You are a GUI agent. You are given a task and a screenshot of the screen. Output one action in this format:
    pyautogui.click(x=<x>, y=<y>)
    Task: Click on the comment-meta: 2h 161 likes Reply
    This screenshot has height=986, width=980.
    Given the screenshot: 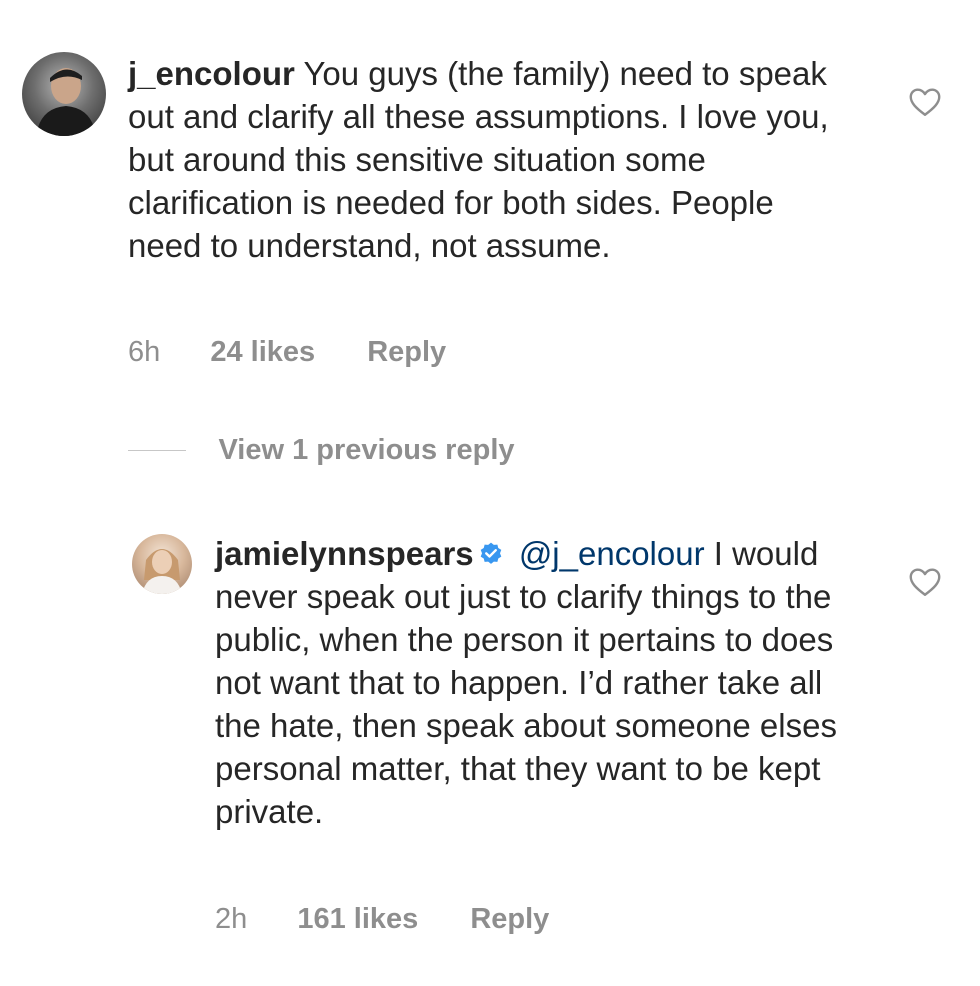 What is the action you would take?
    pyautogui.click(x=382, y=919)
    